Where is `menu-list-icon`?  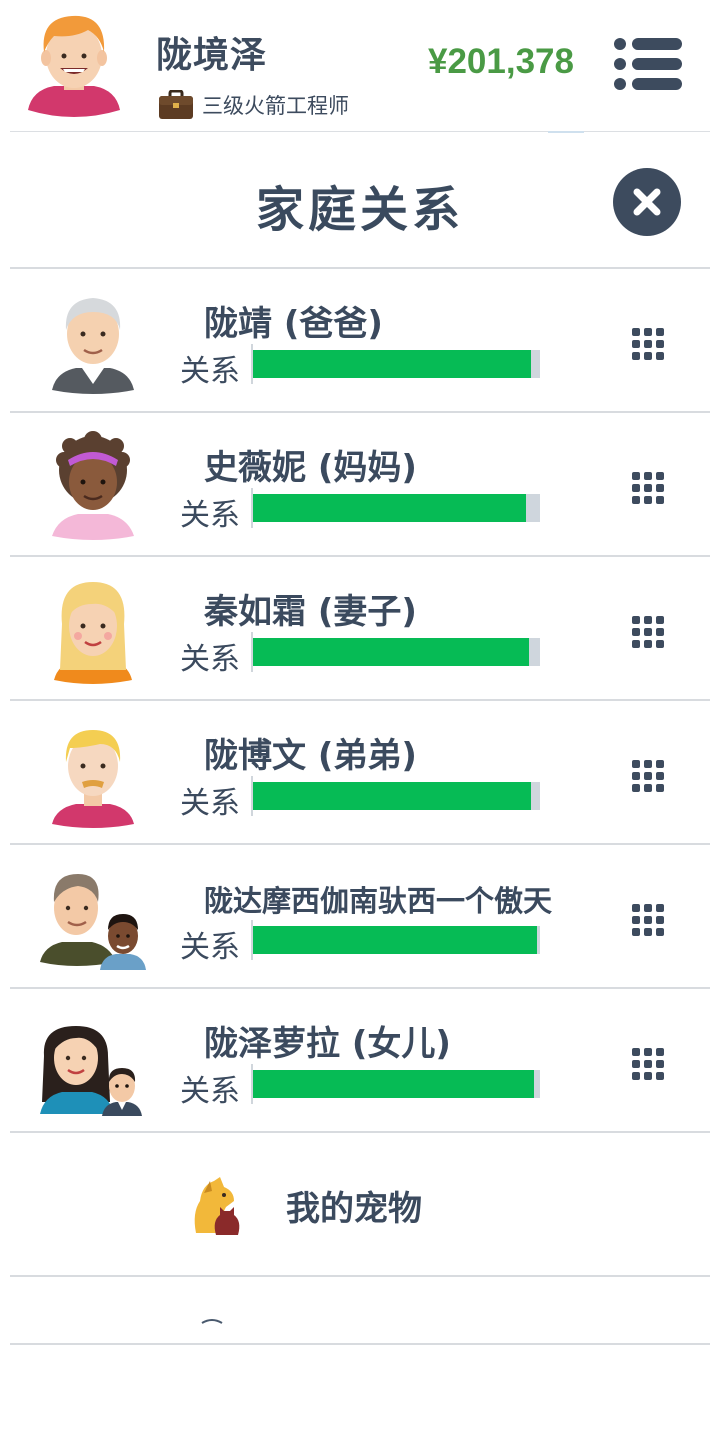 menu-list-icon is located at coordinates (648, 64).